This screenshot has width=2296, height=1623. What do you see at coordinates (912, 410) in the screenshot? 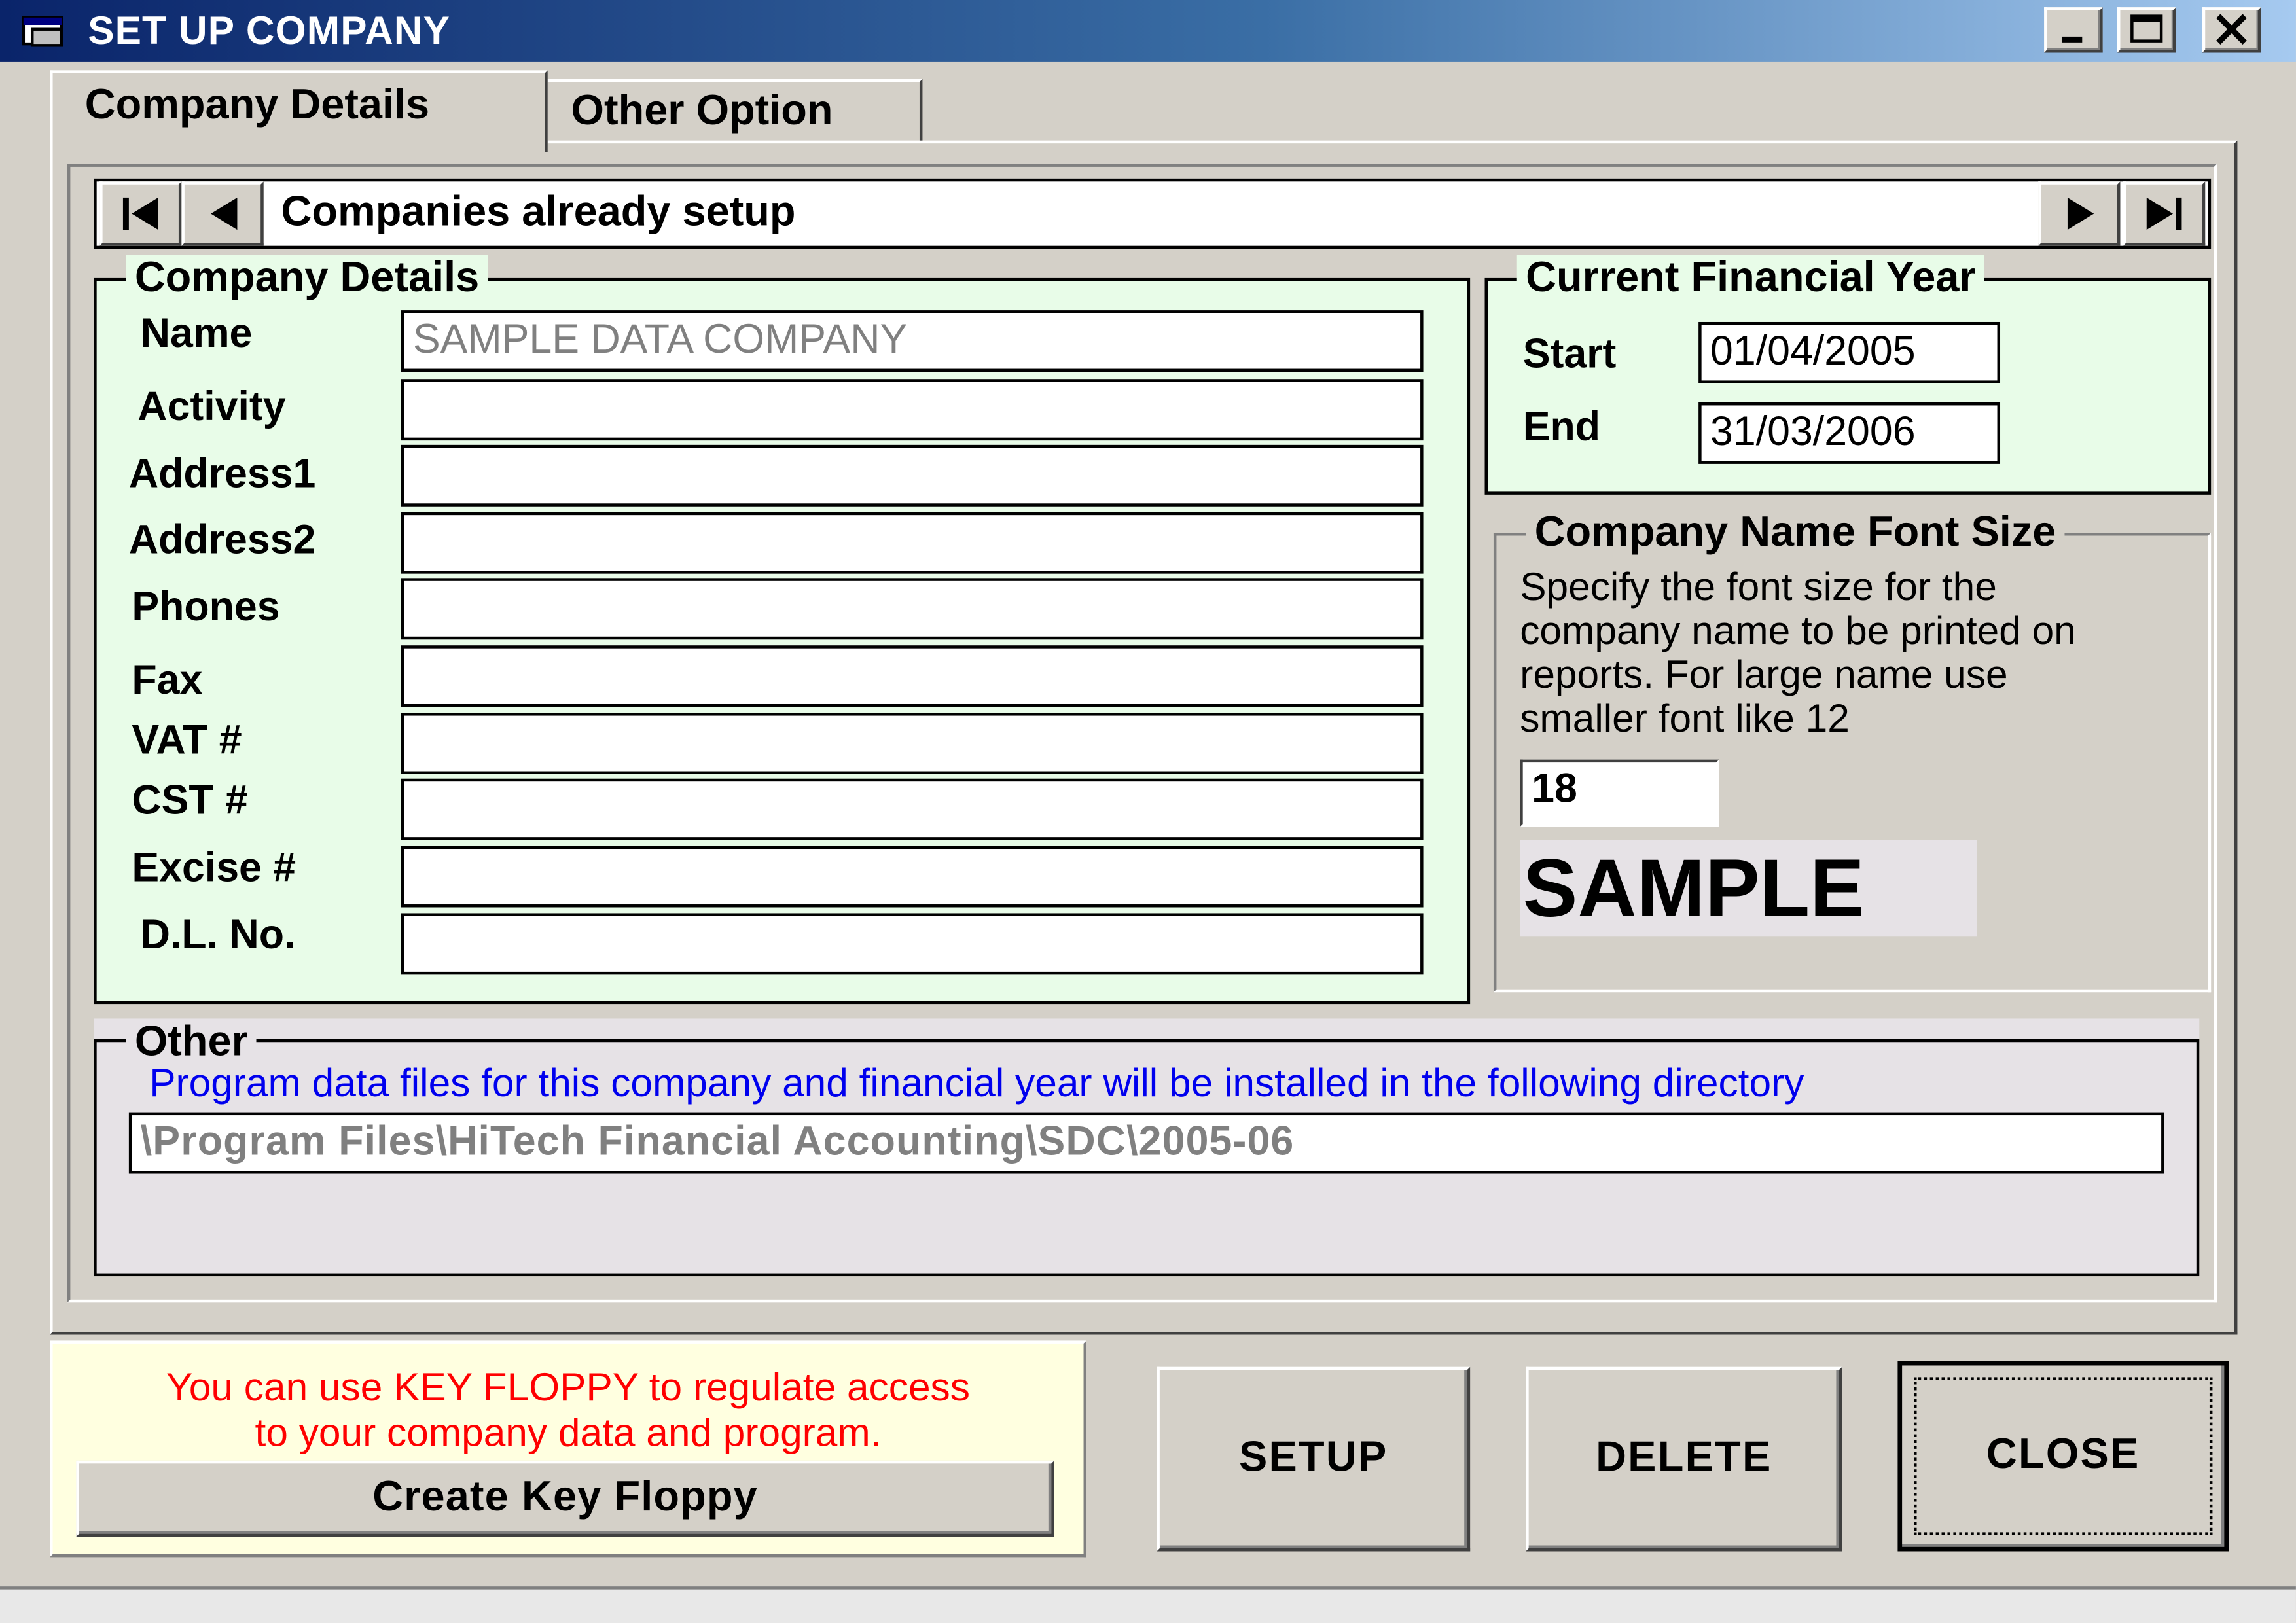
I see `activity-field` at bounding box center [912, 410].